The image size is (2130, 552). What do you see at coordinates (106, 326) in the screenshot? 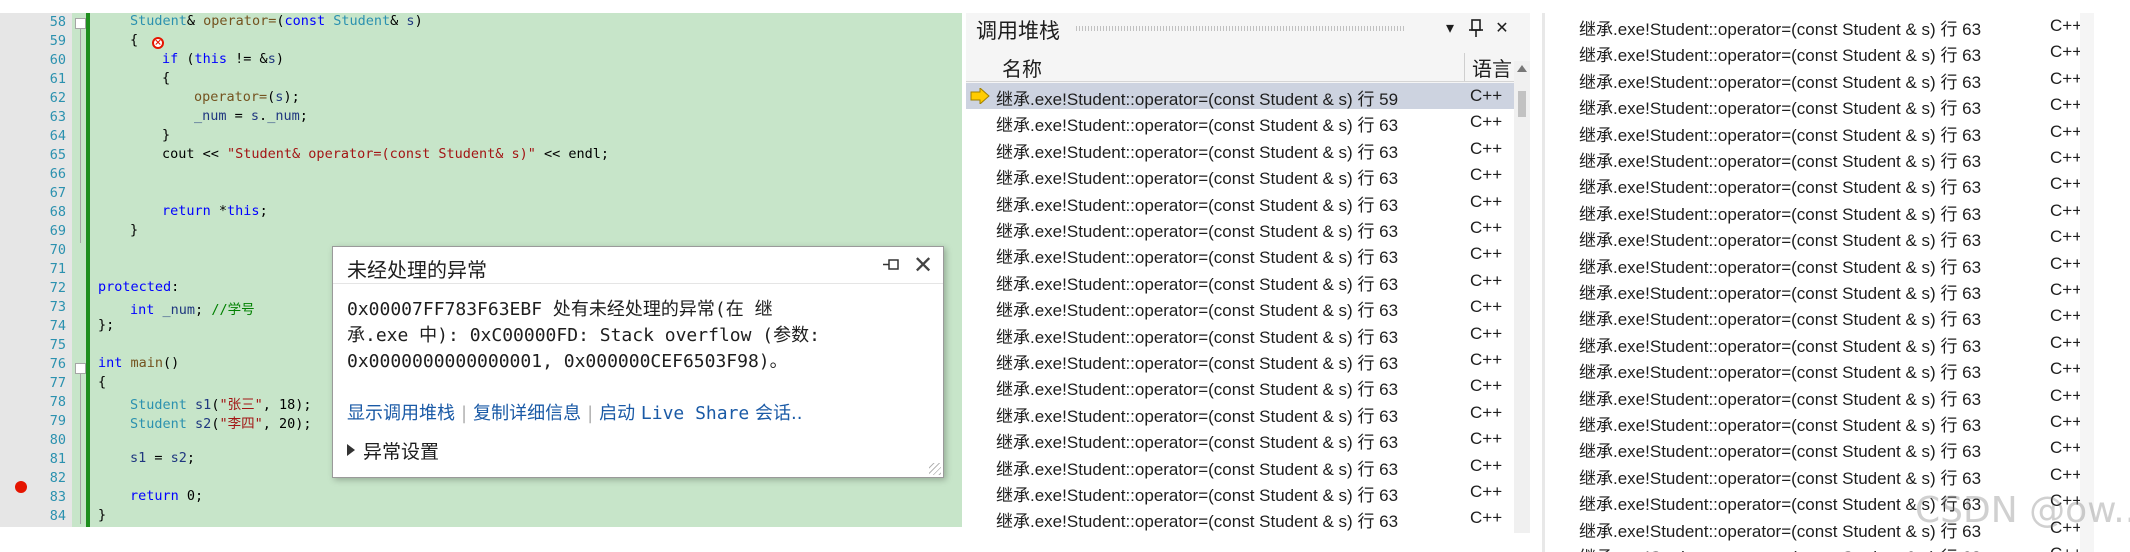
I see `code-line: };` at bounding box center [106, 326].